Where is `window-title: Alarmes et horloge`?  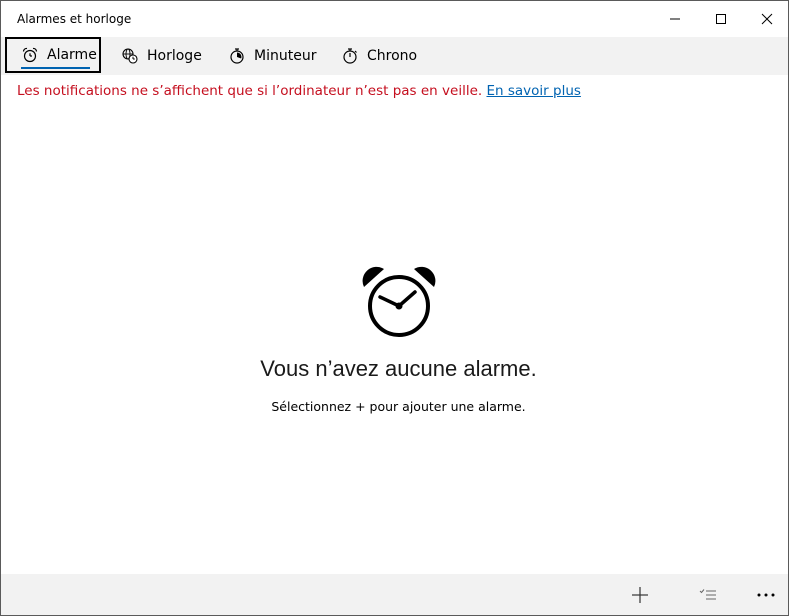 window-title: Alarmes et horloge is located at coordinates (74, 19).